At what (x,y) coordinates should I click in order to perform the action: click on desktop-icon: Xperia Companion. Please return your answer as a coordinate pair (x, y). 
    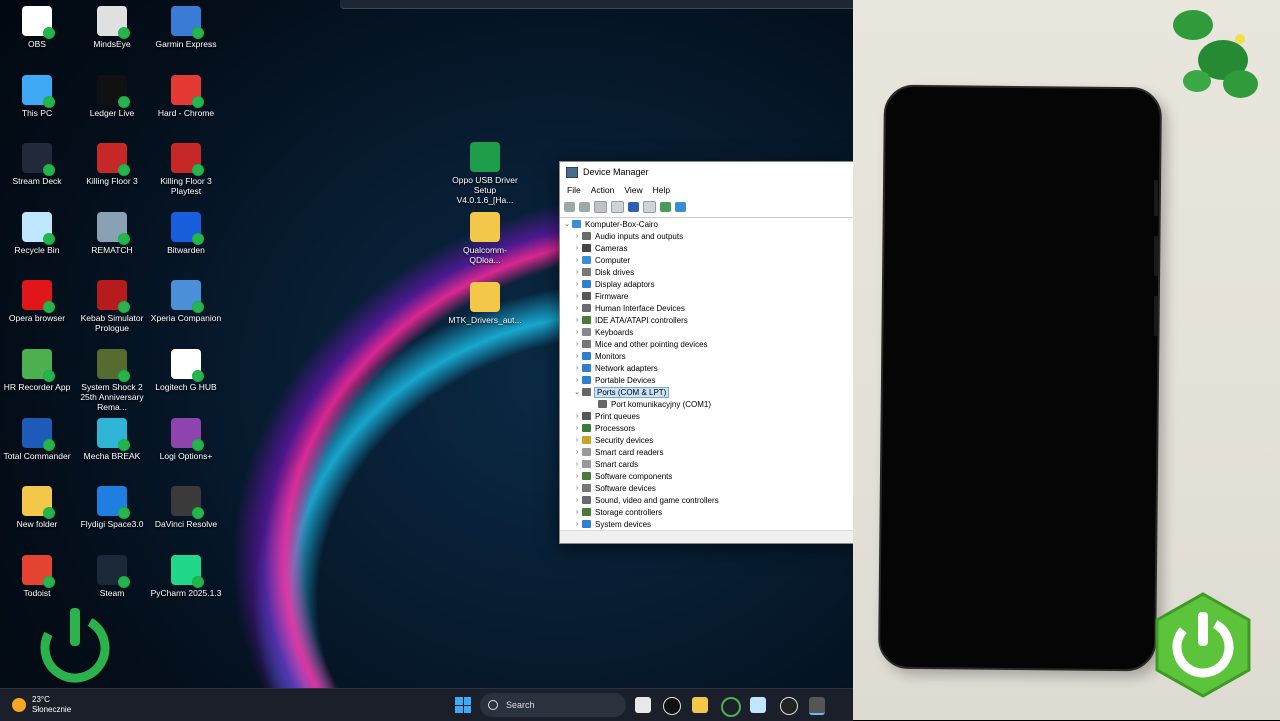
    Looking at the image, I should click on (186, 299).